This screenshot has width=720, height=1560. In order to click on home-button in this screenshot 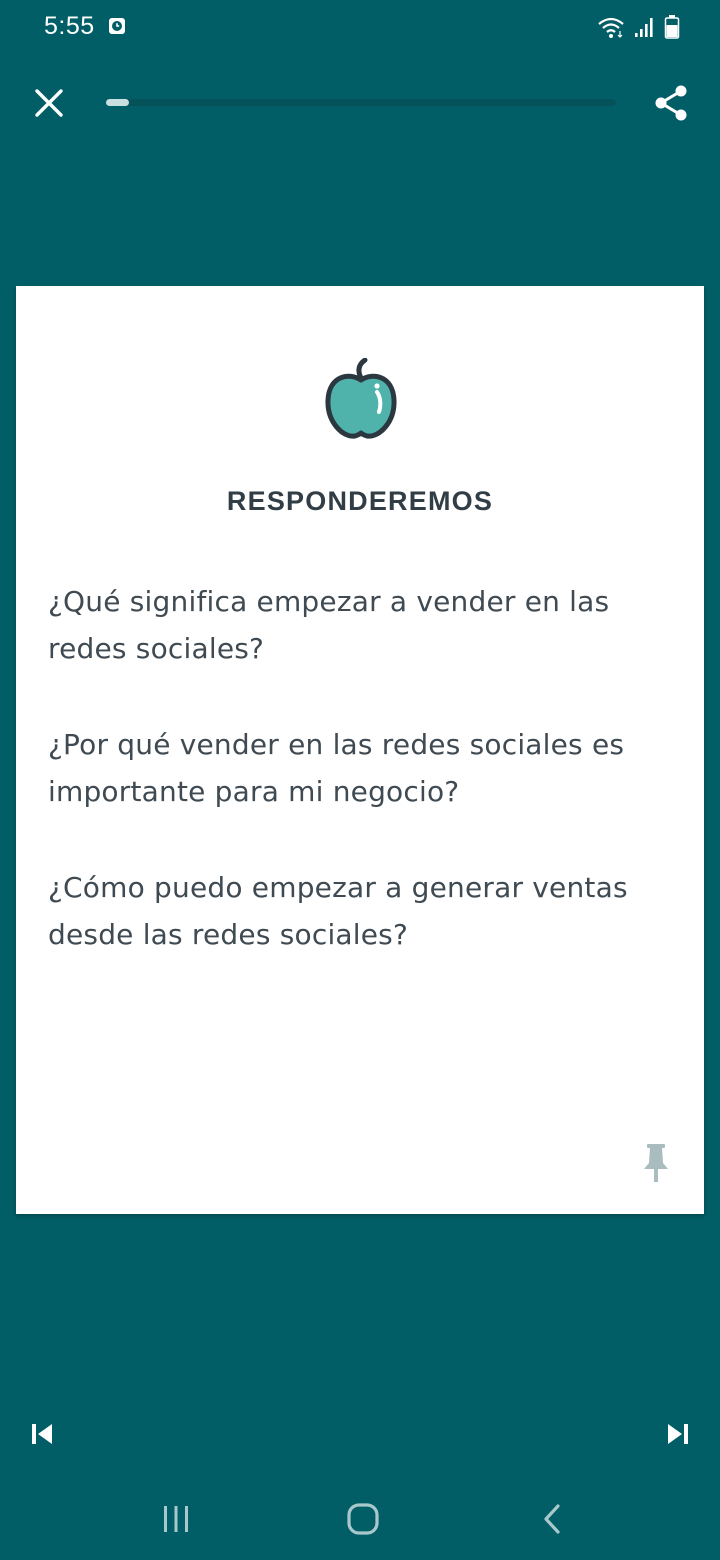, I will do `click(363, 1519)`.